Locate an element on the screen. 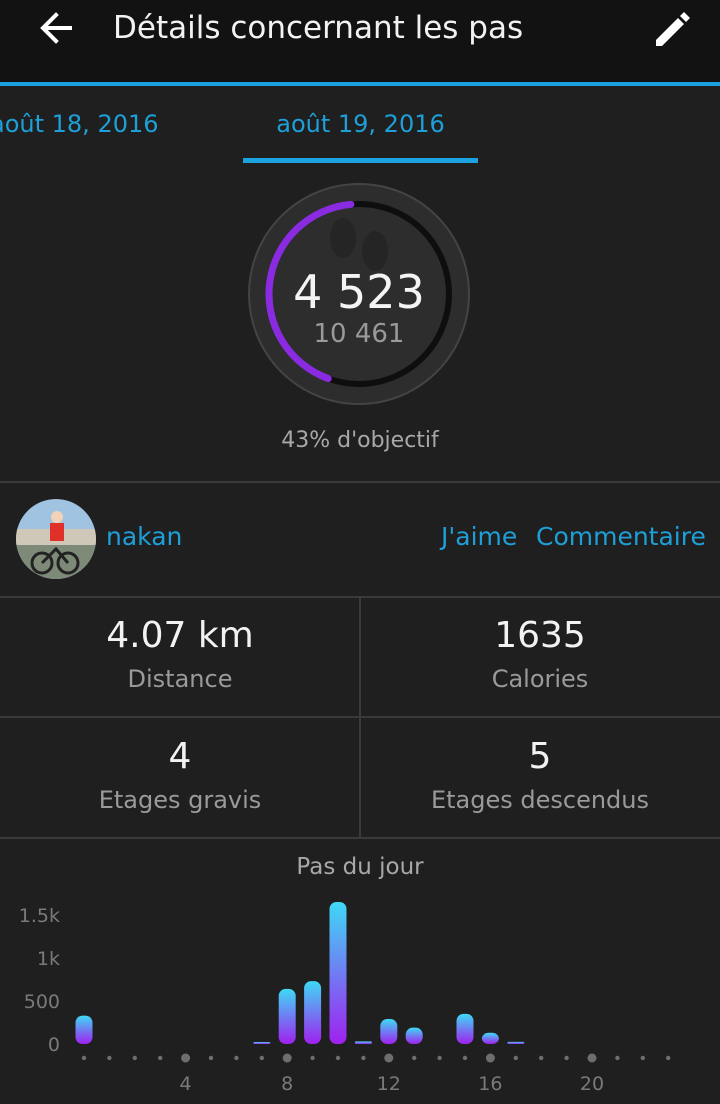 This screenshot has height=1104, width=720. avatar-image is located at coordinates (56, 539).